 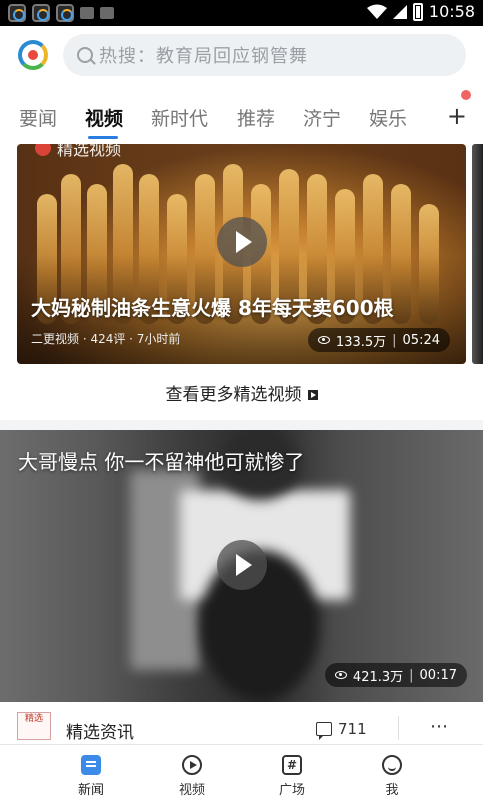 I want to click on nav-video-label: 视频, so click(x=191, y=790).